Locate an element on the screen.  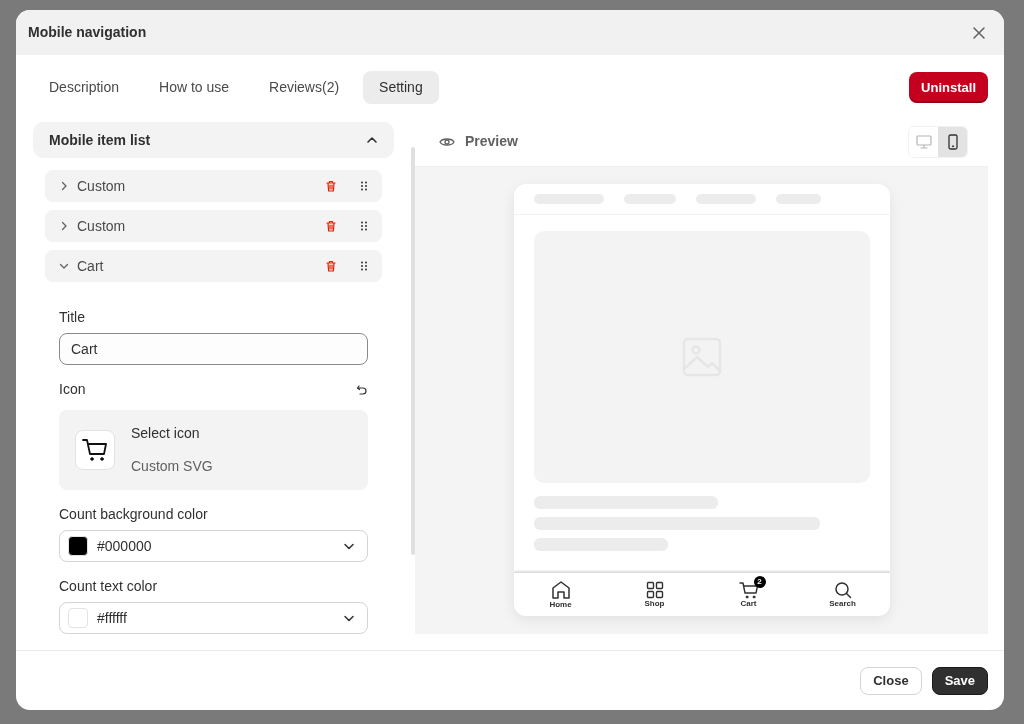
preview-title: Preview is located at coordinates (491, 141).